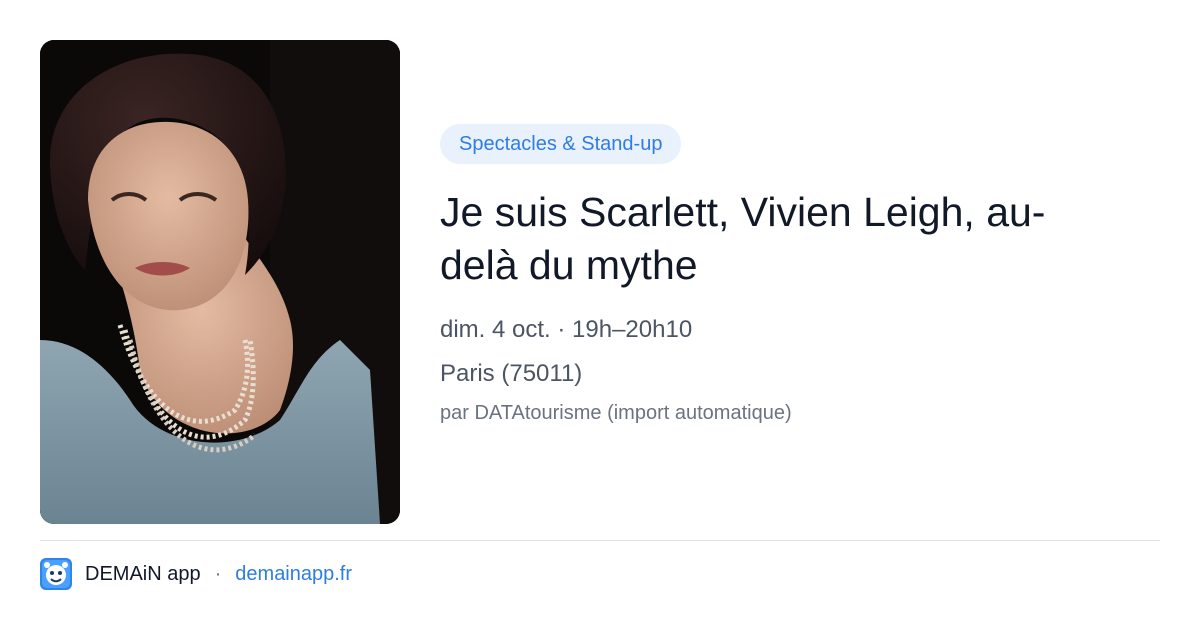  I want to click on event-location: Paris (75011), so click(511, 373).